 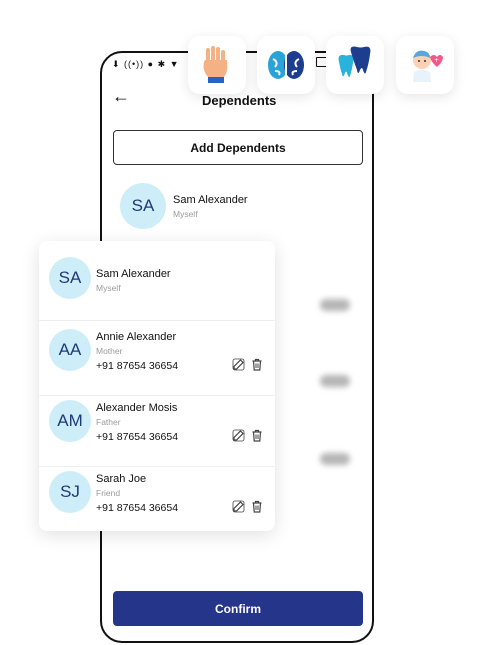 I want to click on confirm-button: Confirm, so click(x=238, y=608).